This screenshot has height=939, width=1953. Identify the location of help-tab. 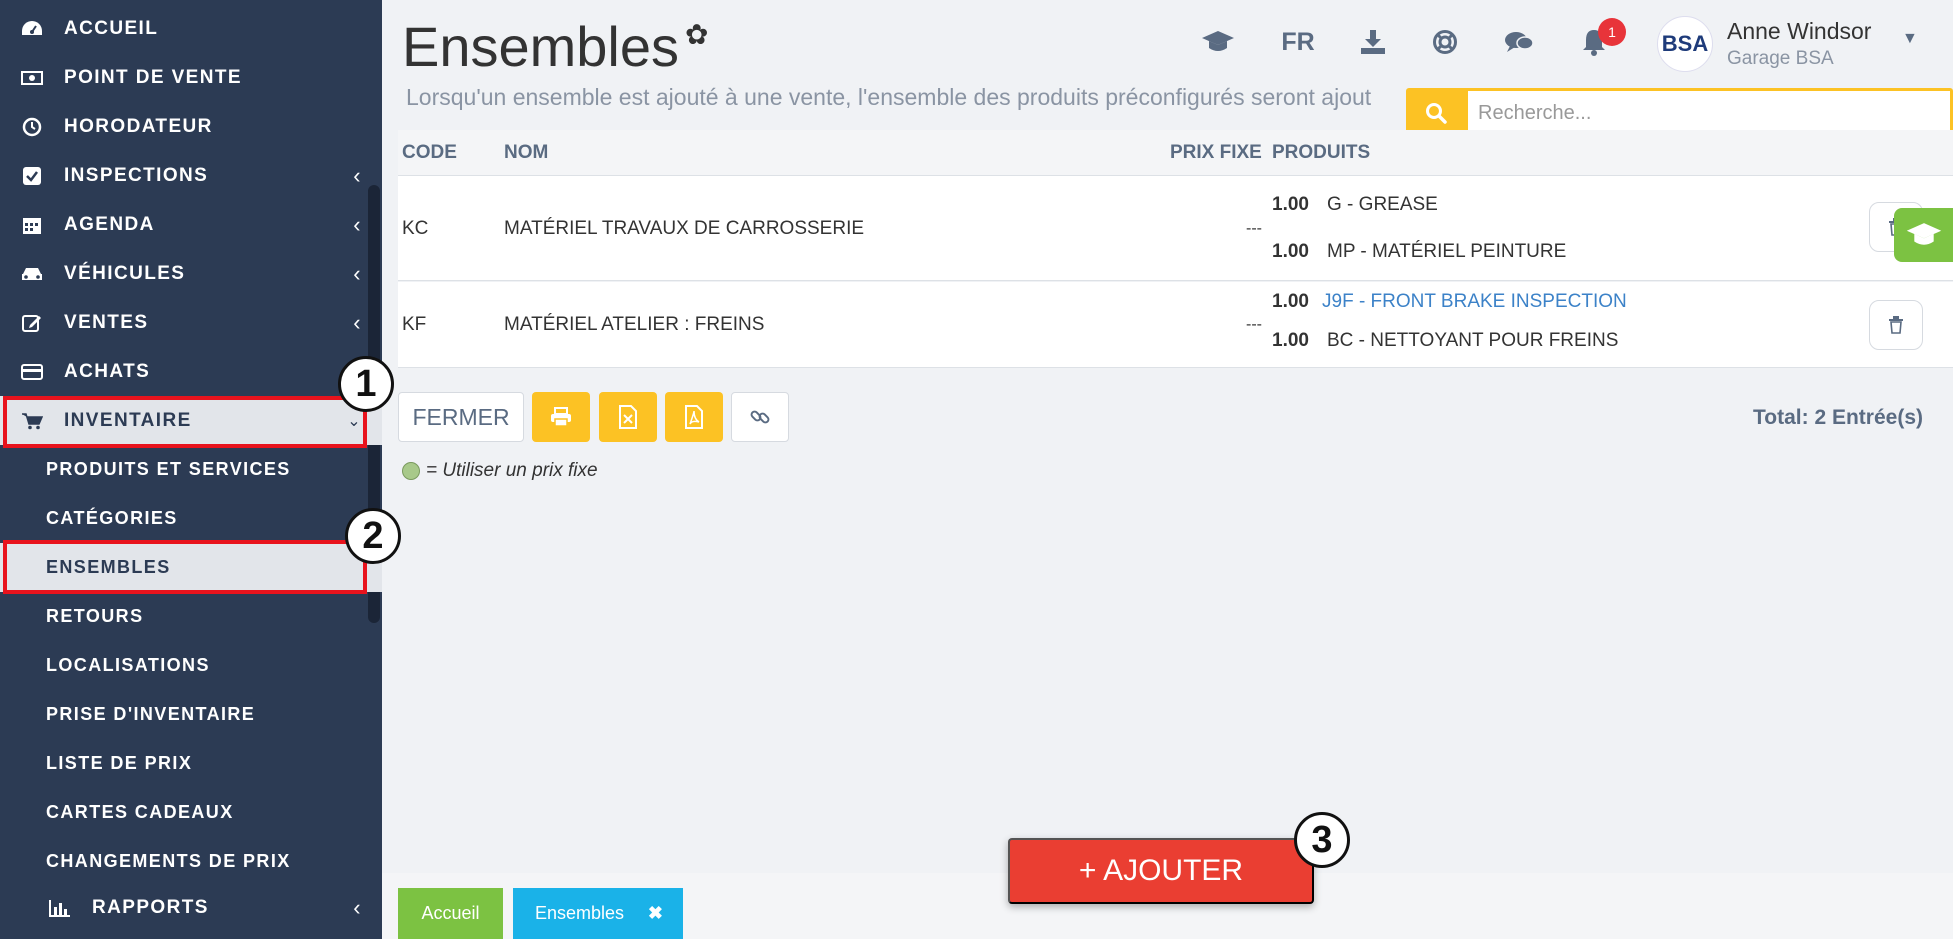
(1923, 235).